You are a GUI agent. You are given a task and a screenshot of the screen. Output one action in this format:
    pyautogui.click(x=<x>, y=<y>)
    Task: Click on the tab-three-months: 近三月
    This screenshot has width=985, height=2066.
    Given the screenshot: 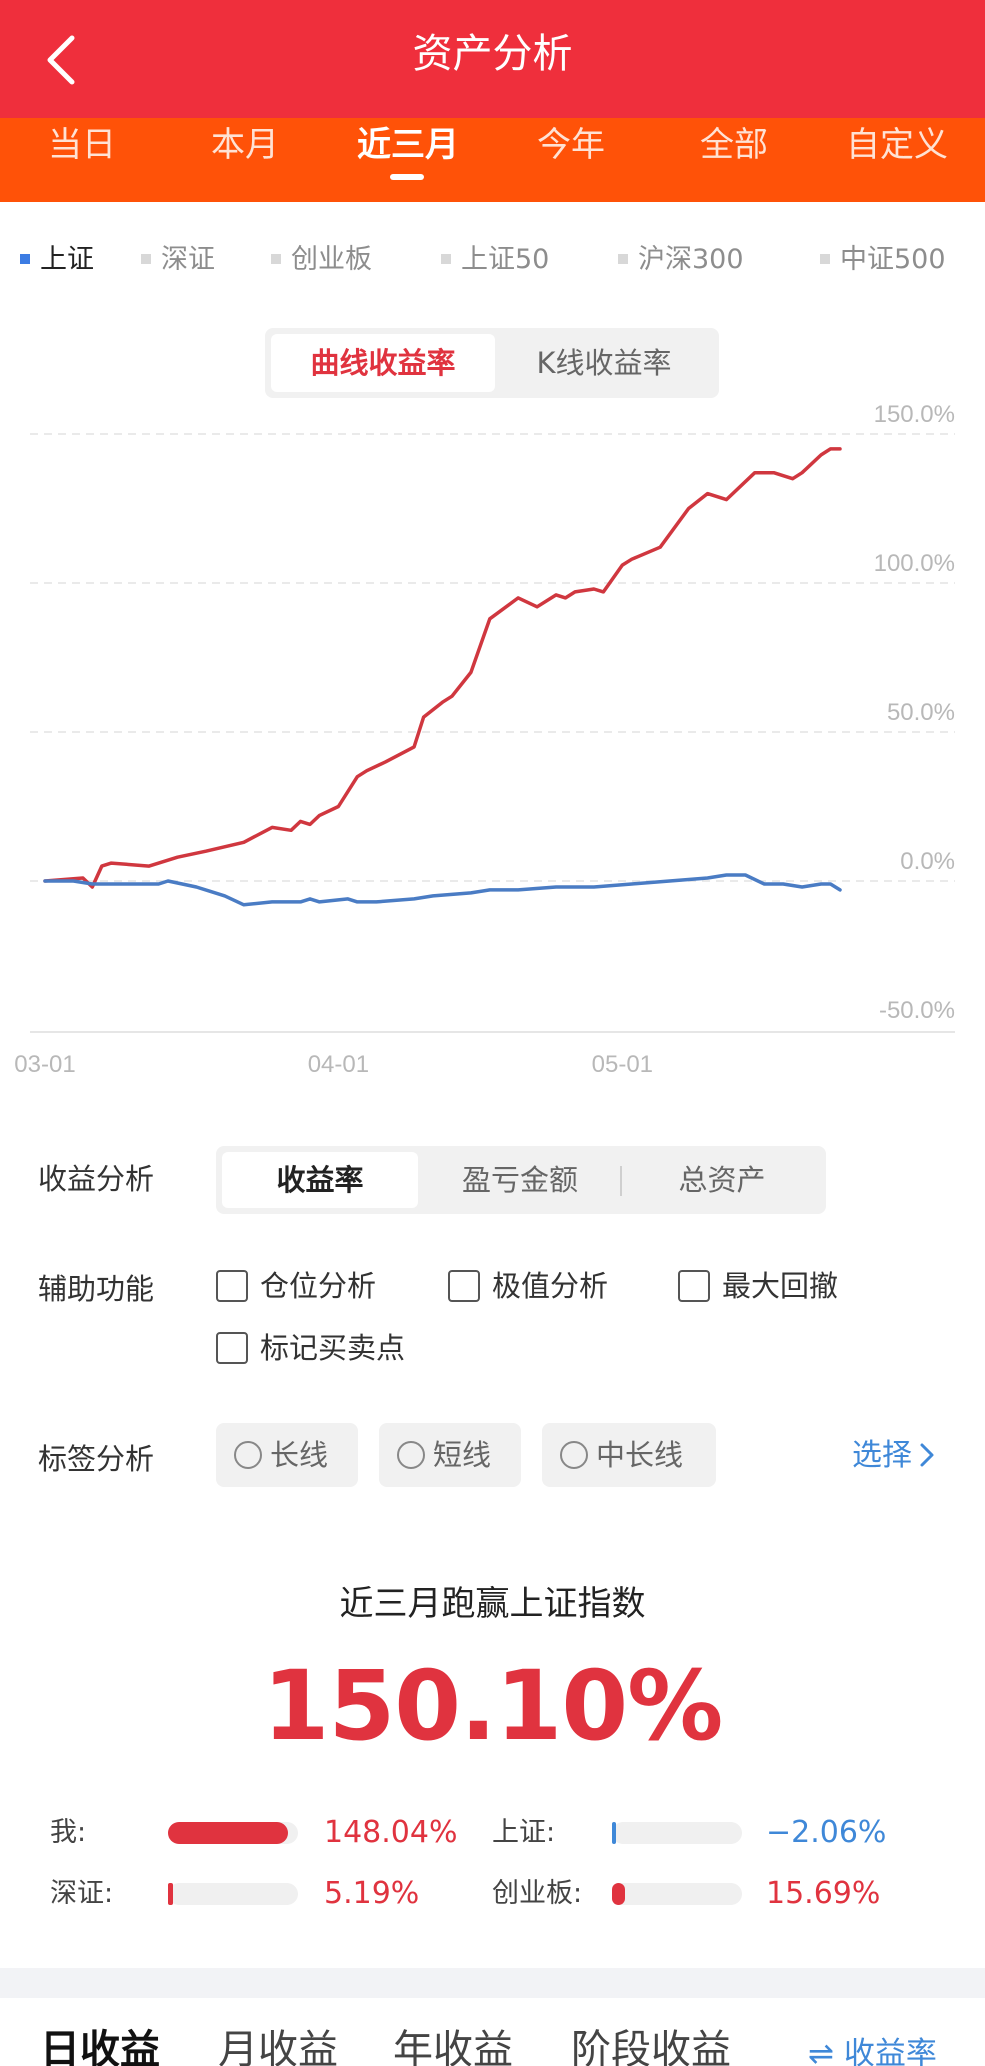 What is the action you would take?
    pyautogui.click(x=408, y=160)
    